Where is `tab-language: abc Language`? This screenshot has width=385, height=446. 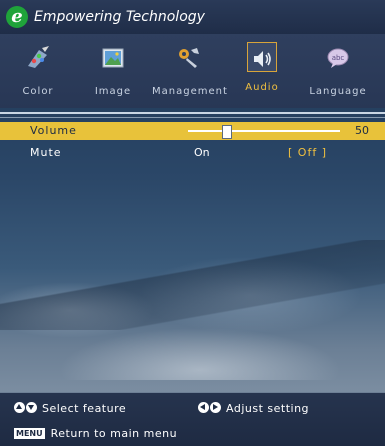
tab-language: abc Language is located at coordinates (338, 73).